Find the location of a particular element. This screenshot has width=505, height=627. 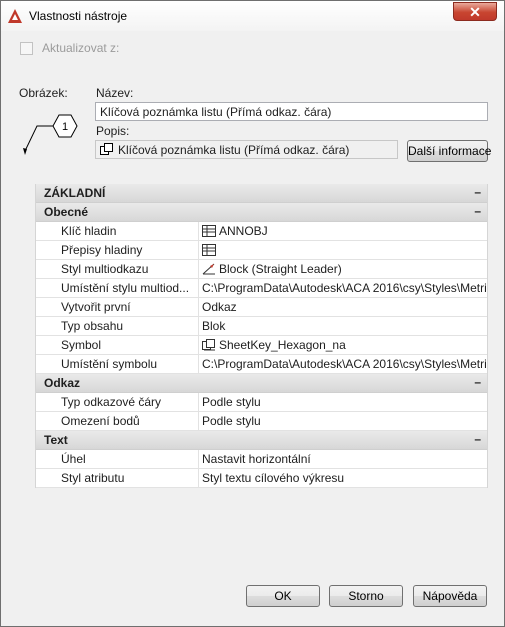

property-name: Omezení bodů is located at coordinates (117, 421).